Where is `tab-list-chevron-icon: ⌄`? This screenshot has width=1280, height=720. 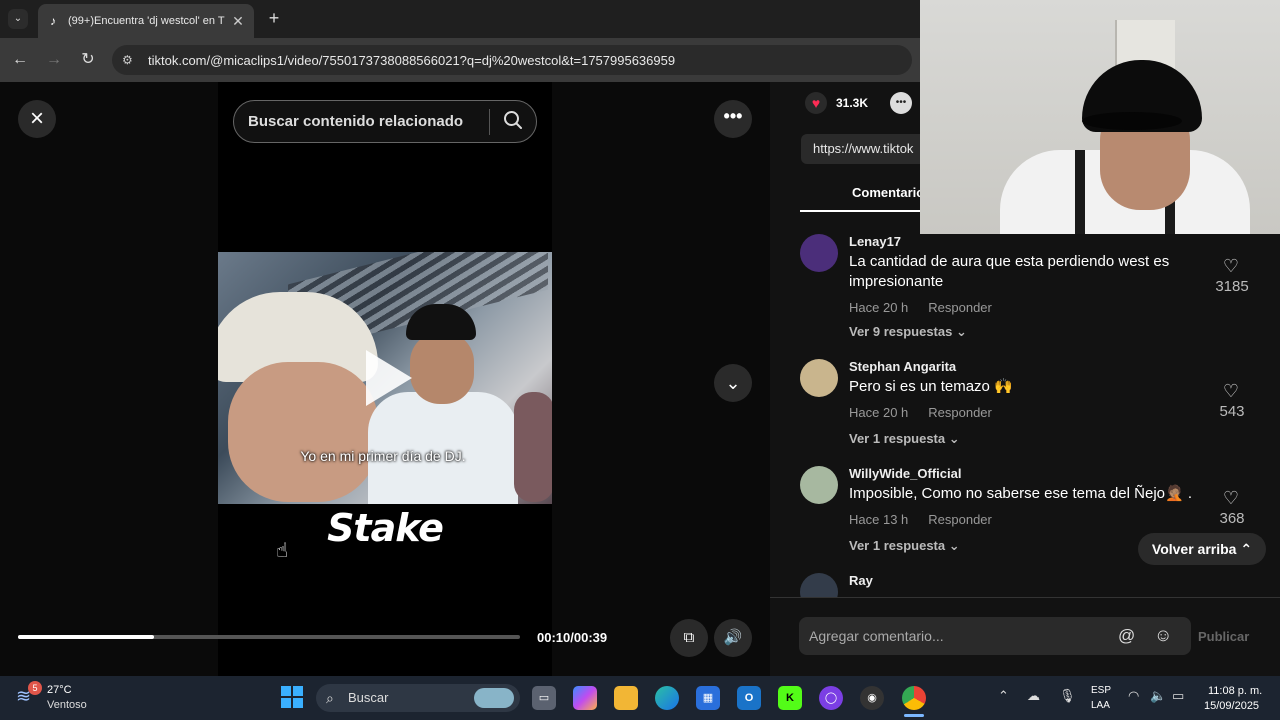 tab-list-chevron-icon: ⌄ is located at coordinates (18, 19).